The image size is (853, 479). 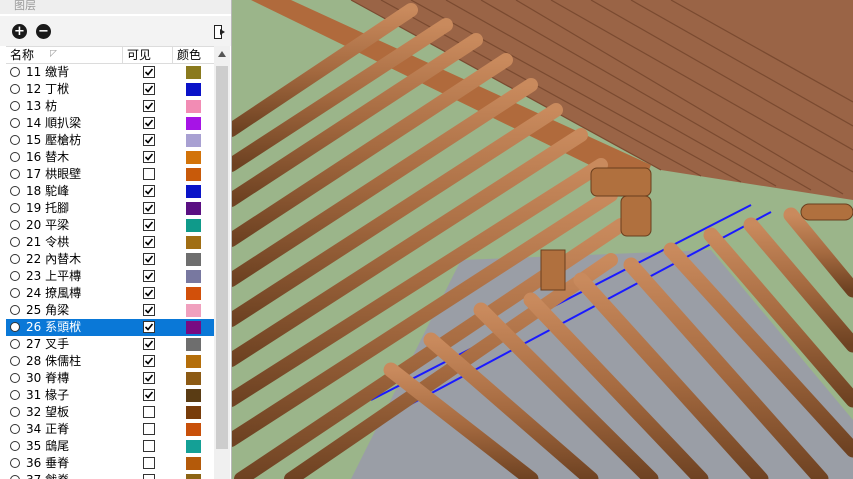 I want to click on layer-row: 11 缴背, so click(x=110, y=72).